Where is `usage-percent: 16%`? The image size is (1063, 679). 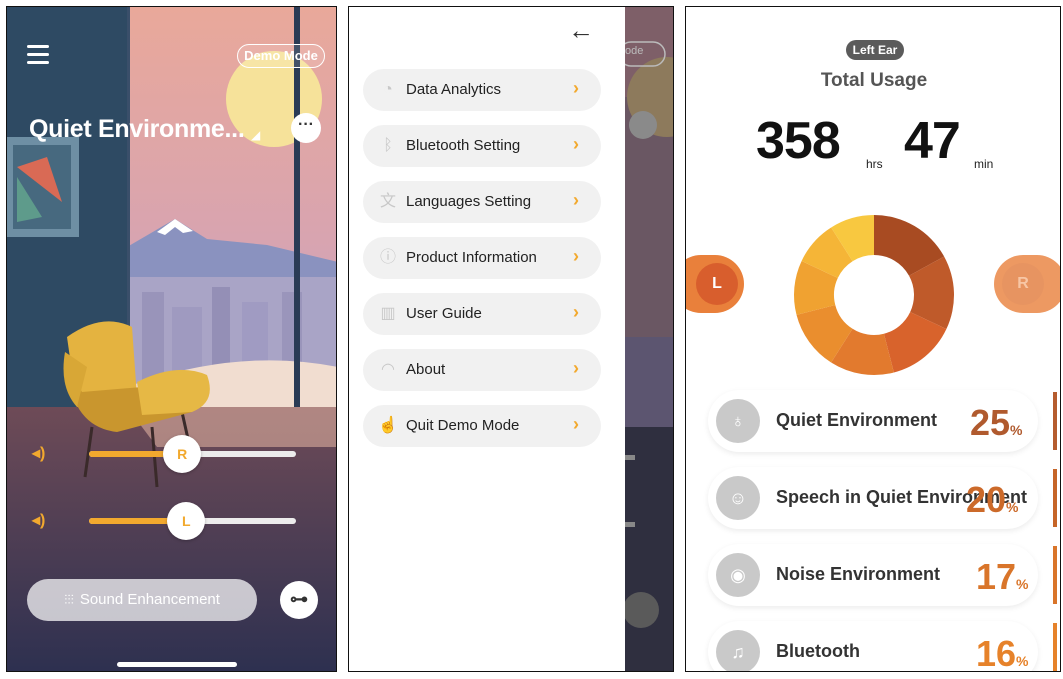 usage-percent: 16% is located at coordinates (1002, 652).